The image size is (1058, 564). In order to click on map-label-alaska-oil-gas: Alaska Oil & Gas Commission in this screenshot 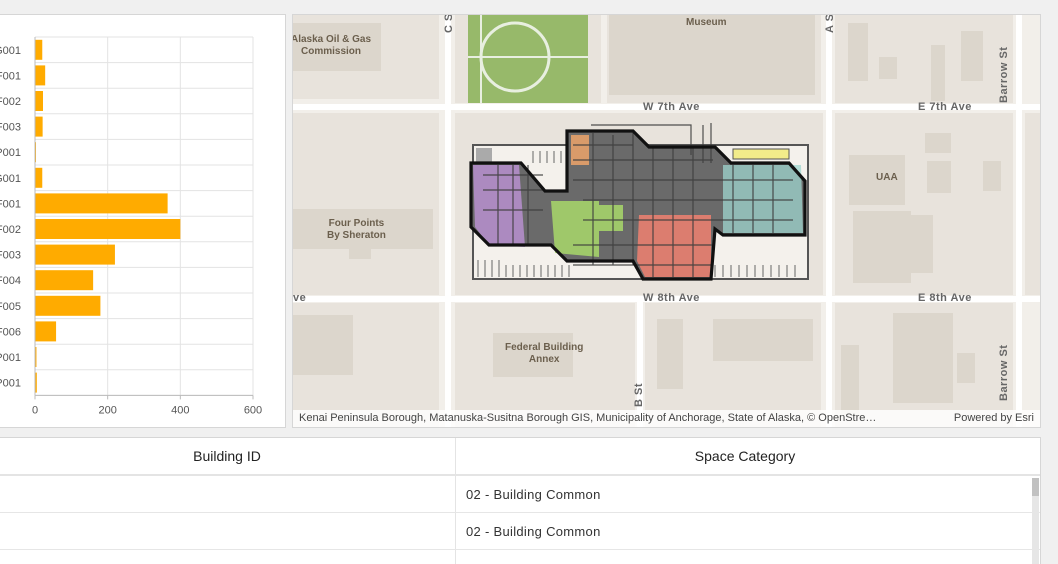, I will do `click(332, 45)`.